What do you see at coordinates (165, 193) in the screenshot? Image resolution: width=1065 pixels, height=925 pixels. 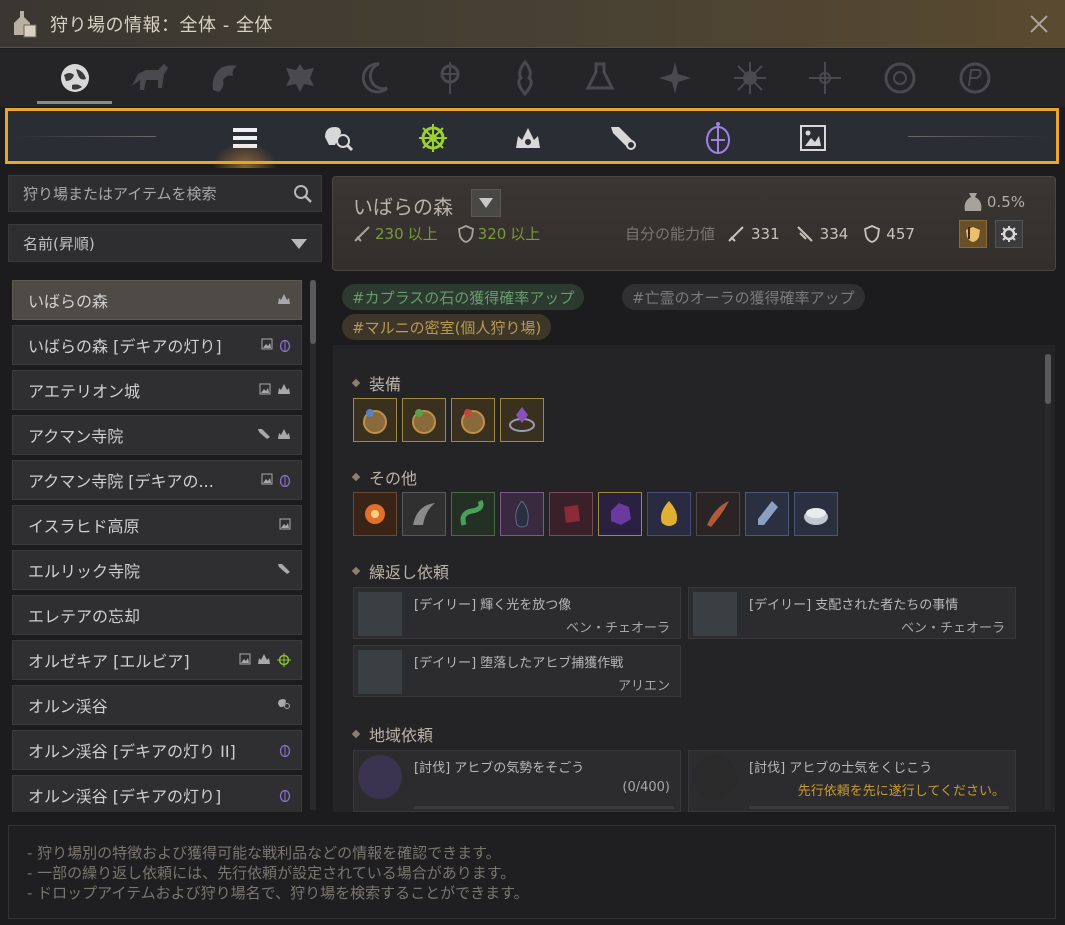 I see `zone-search-input: 狩り場またはアイテムを検索` at bounding box center [165, 193].